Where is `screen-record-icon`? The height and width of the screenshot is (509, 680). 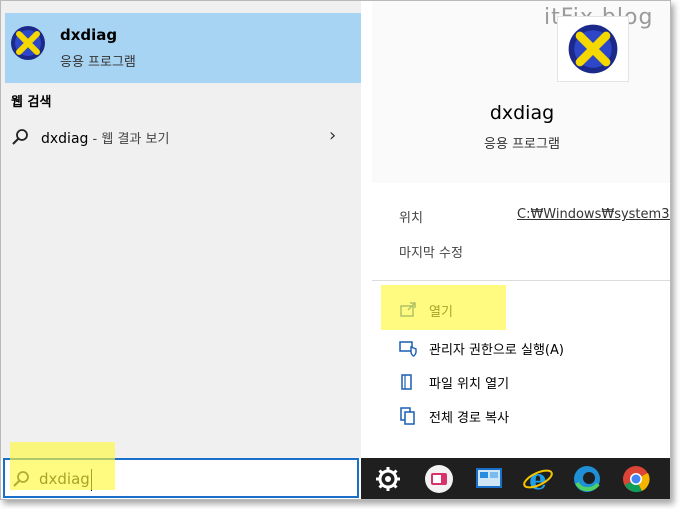 screen-record-icon is located at coordinates (439, 479).